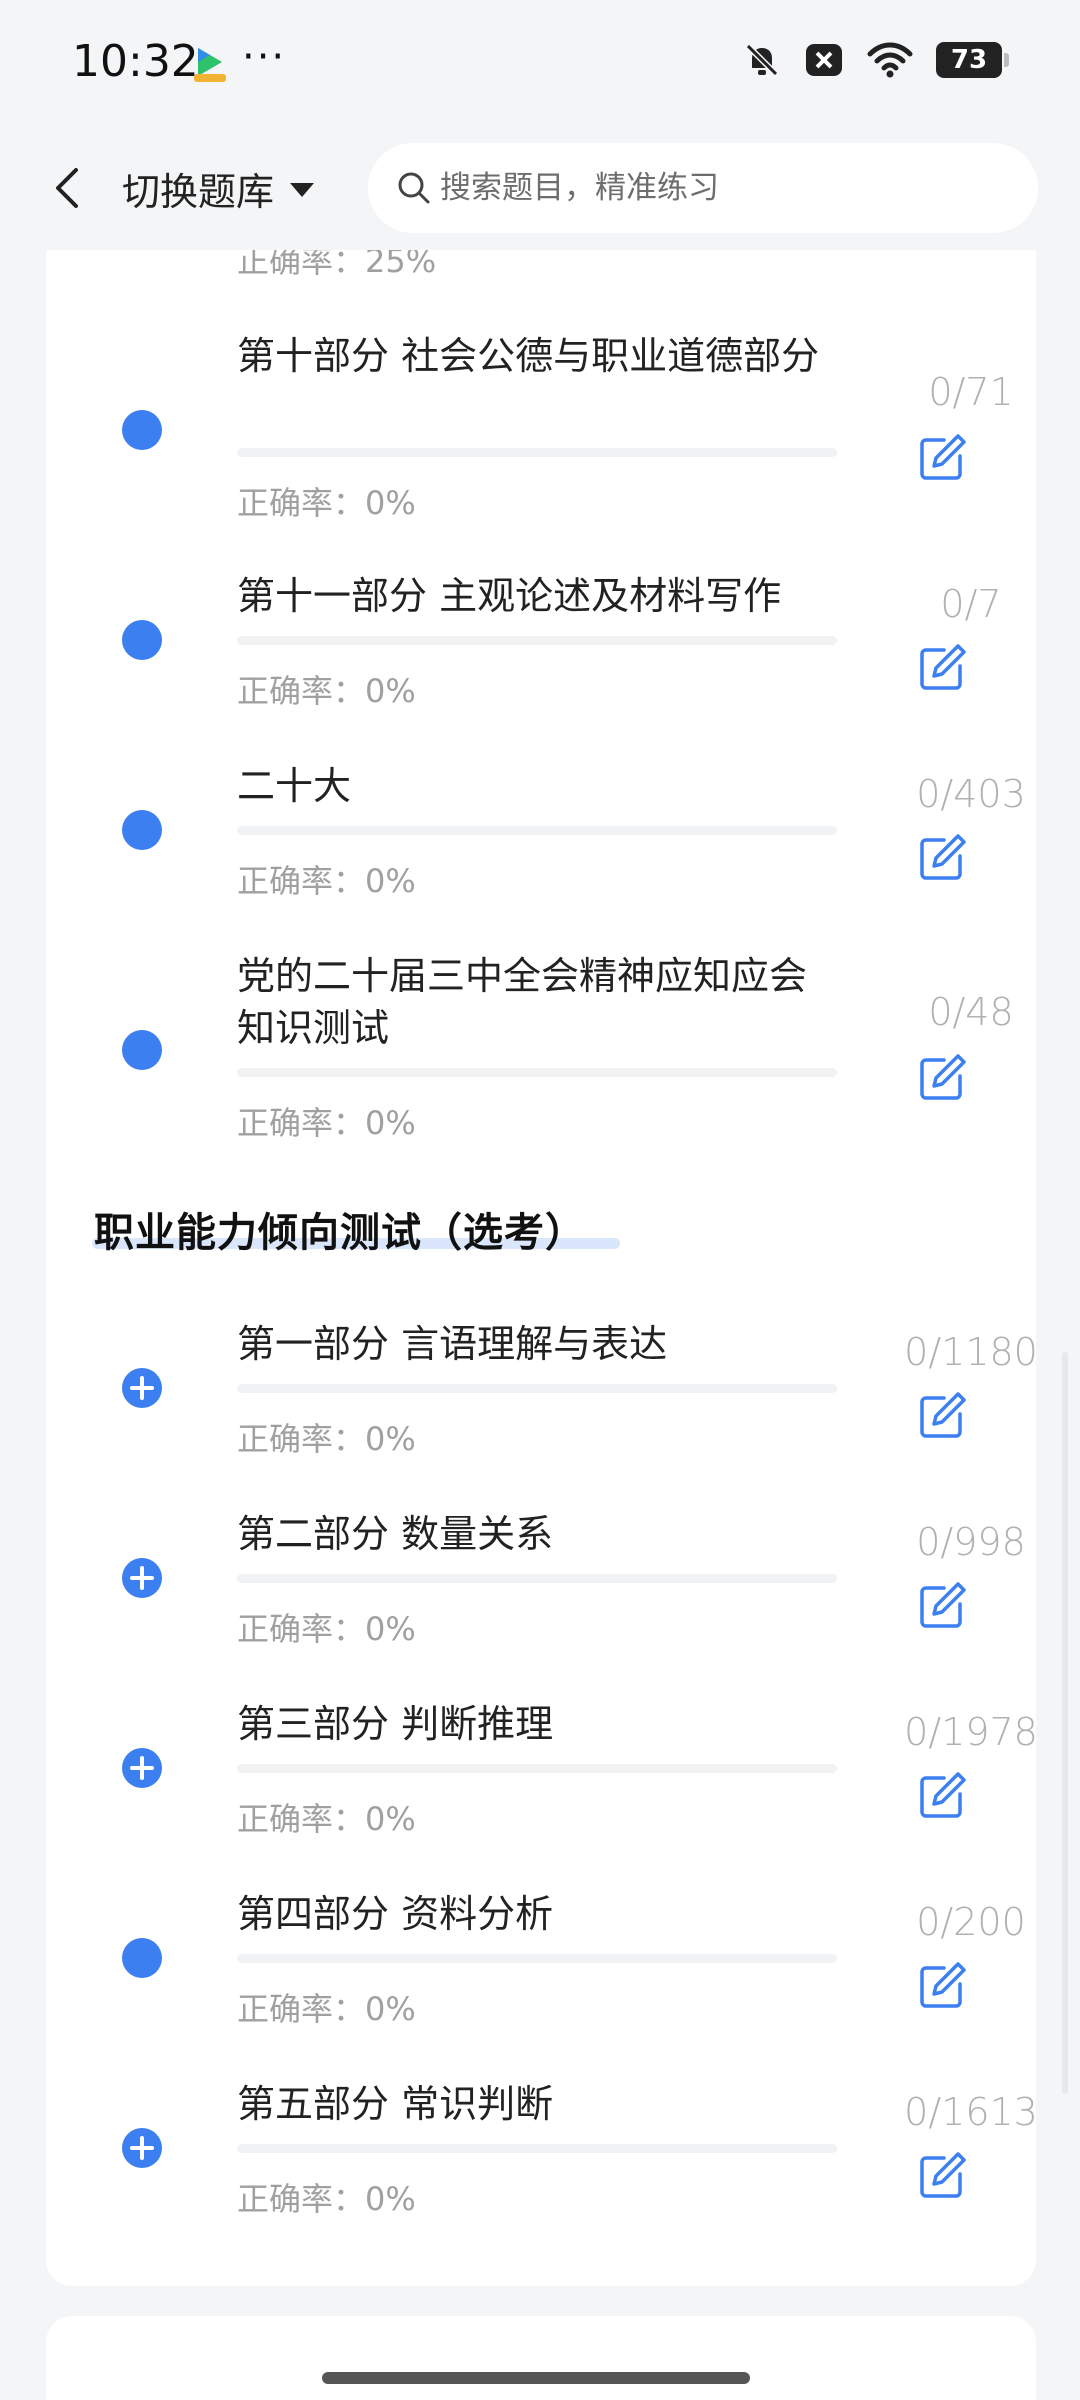  Describe the element at coordinates (264, 57) in the screenshot. I see `status-more-dots: ···` at that location.